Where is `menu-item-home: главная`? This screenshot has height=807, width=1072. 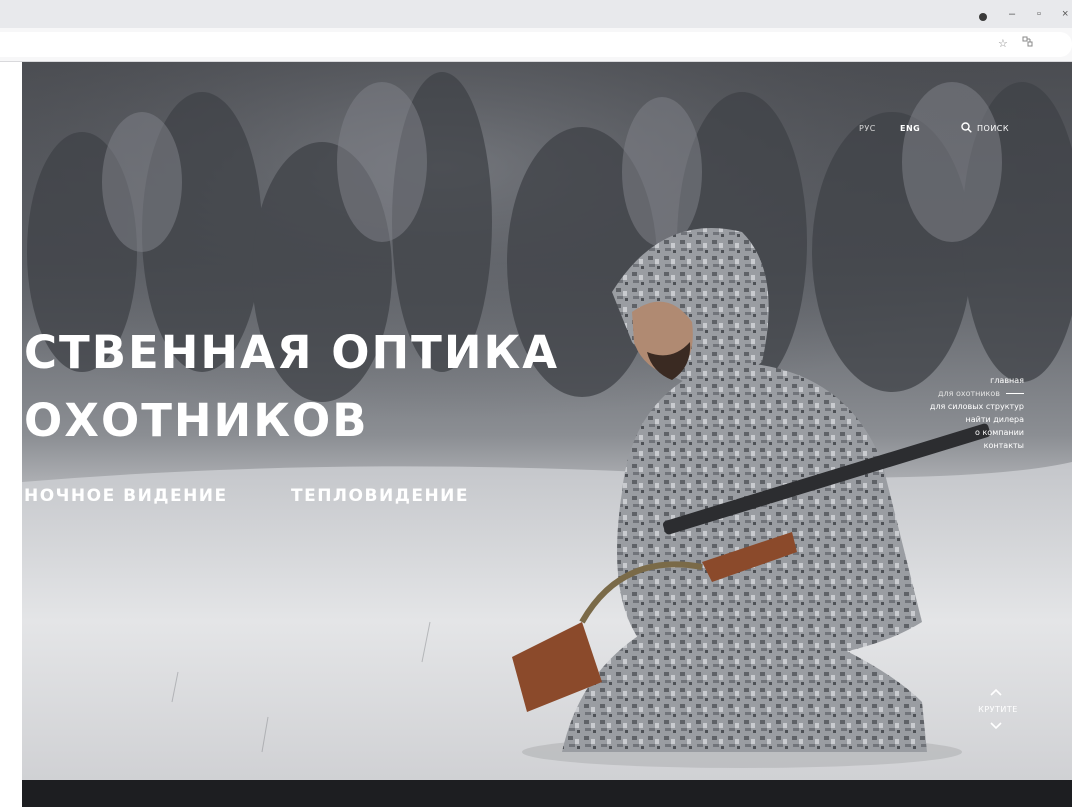 menu-item-home: главная is located at coordinates (977, 380).